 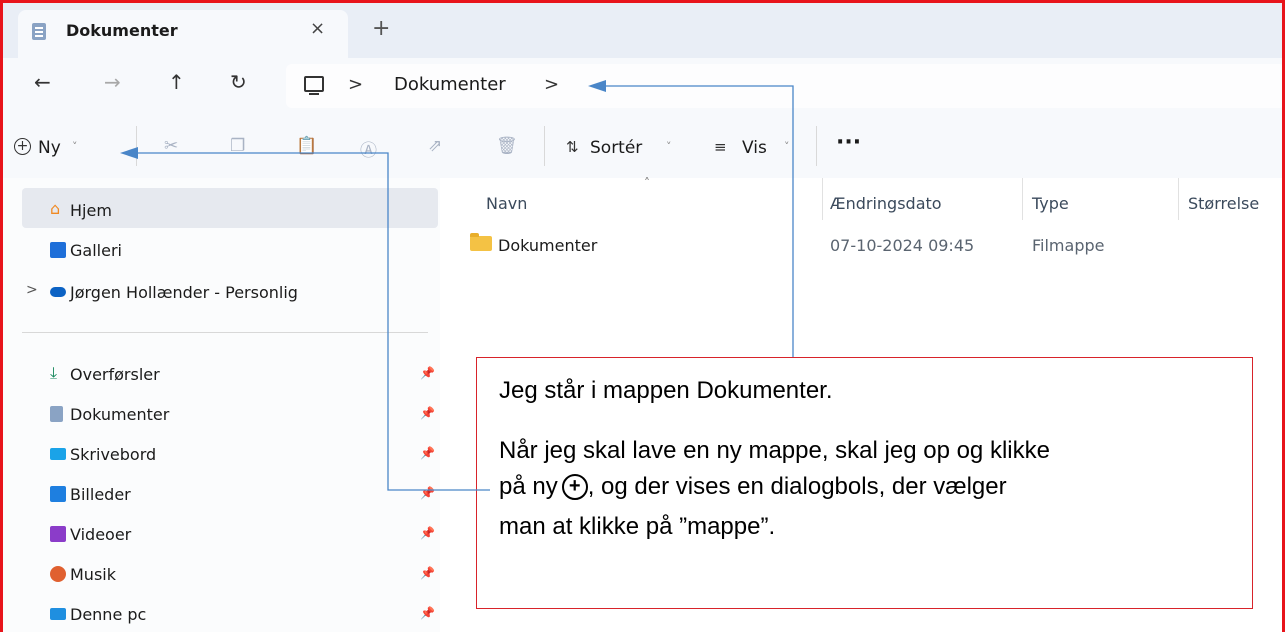 What do you see at coordinates (597, 86) in the screenshot?
I see `arrowhead-address` at bounding box center [597, 86].